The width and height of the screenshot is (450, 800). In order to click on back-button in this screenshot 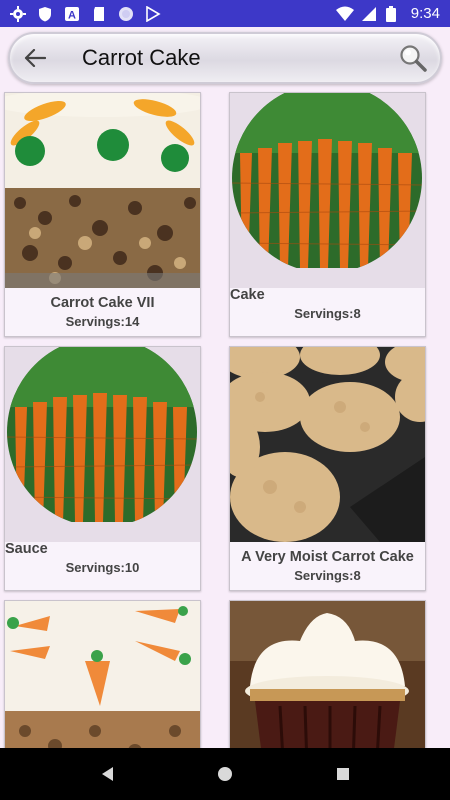, I will do `click(35, 58)`.